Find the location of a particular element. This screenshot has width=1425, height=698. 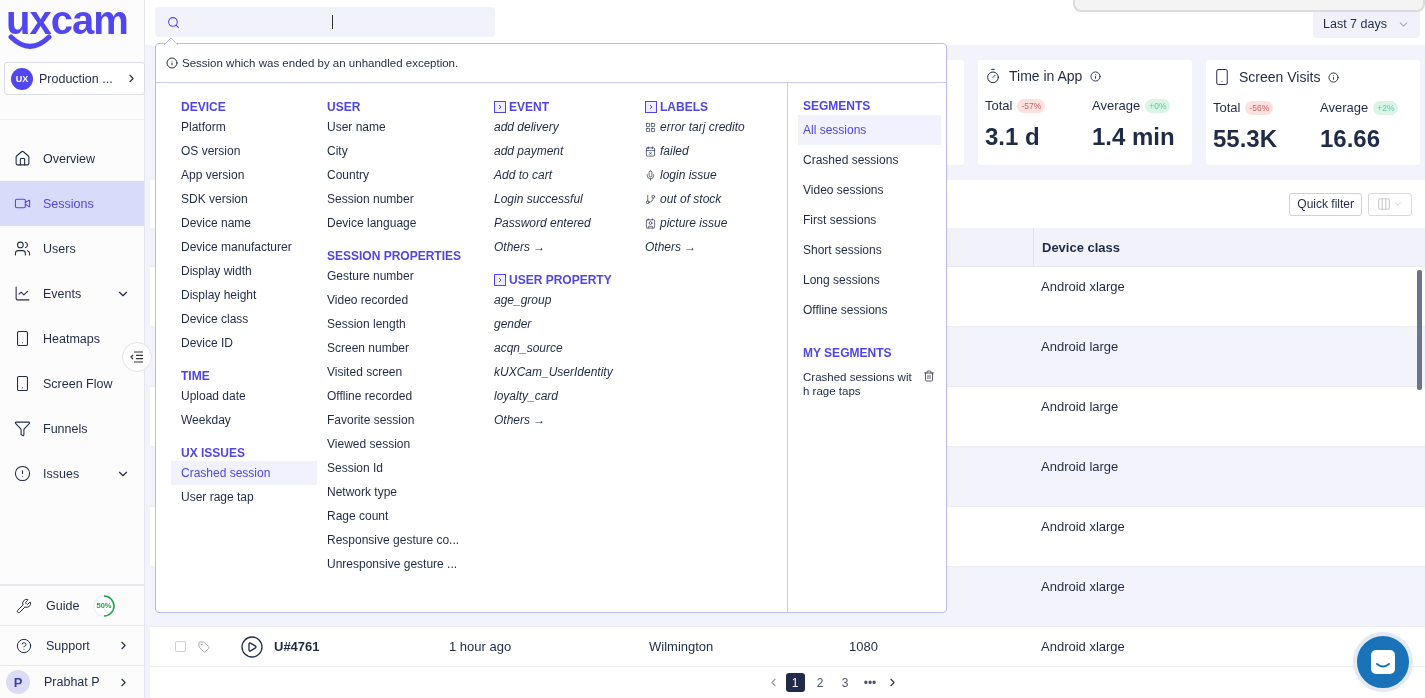

menu-item: add payment is located at coordinates (559, 151).